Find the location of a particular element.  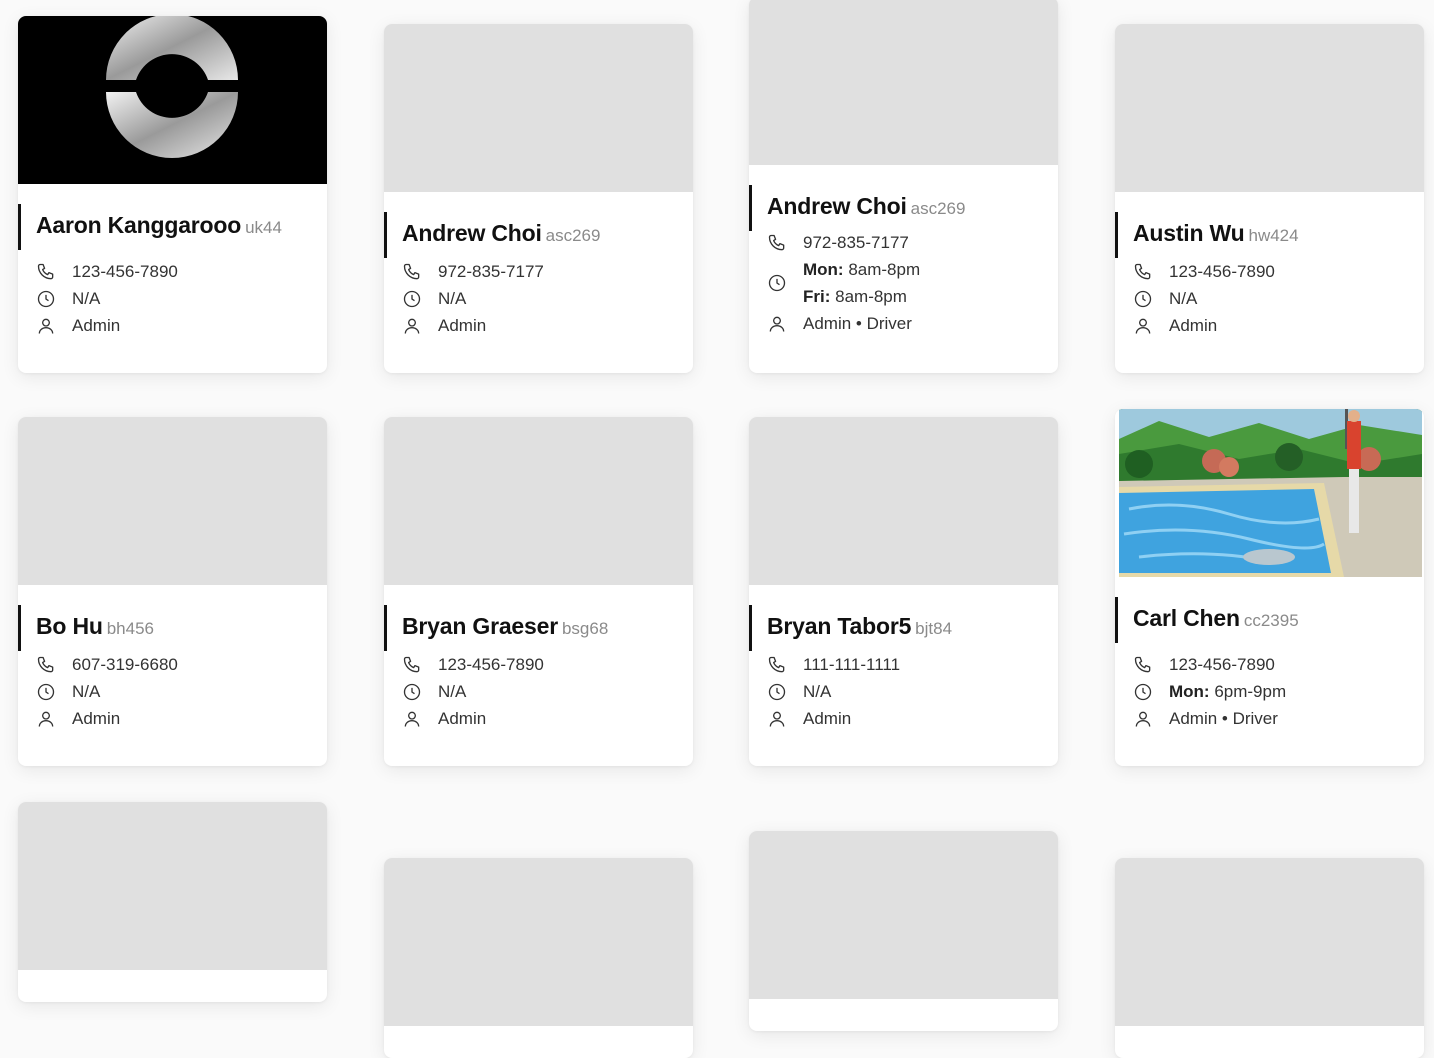

employee-name: Bryan Graeser is located at coordinates (480, 626).